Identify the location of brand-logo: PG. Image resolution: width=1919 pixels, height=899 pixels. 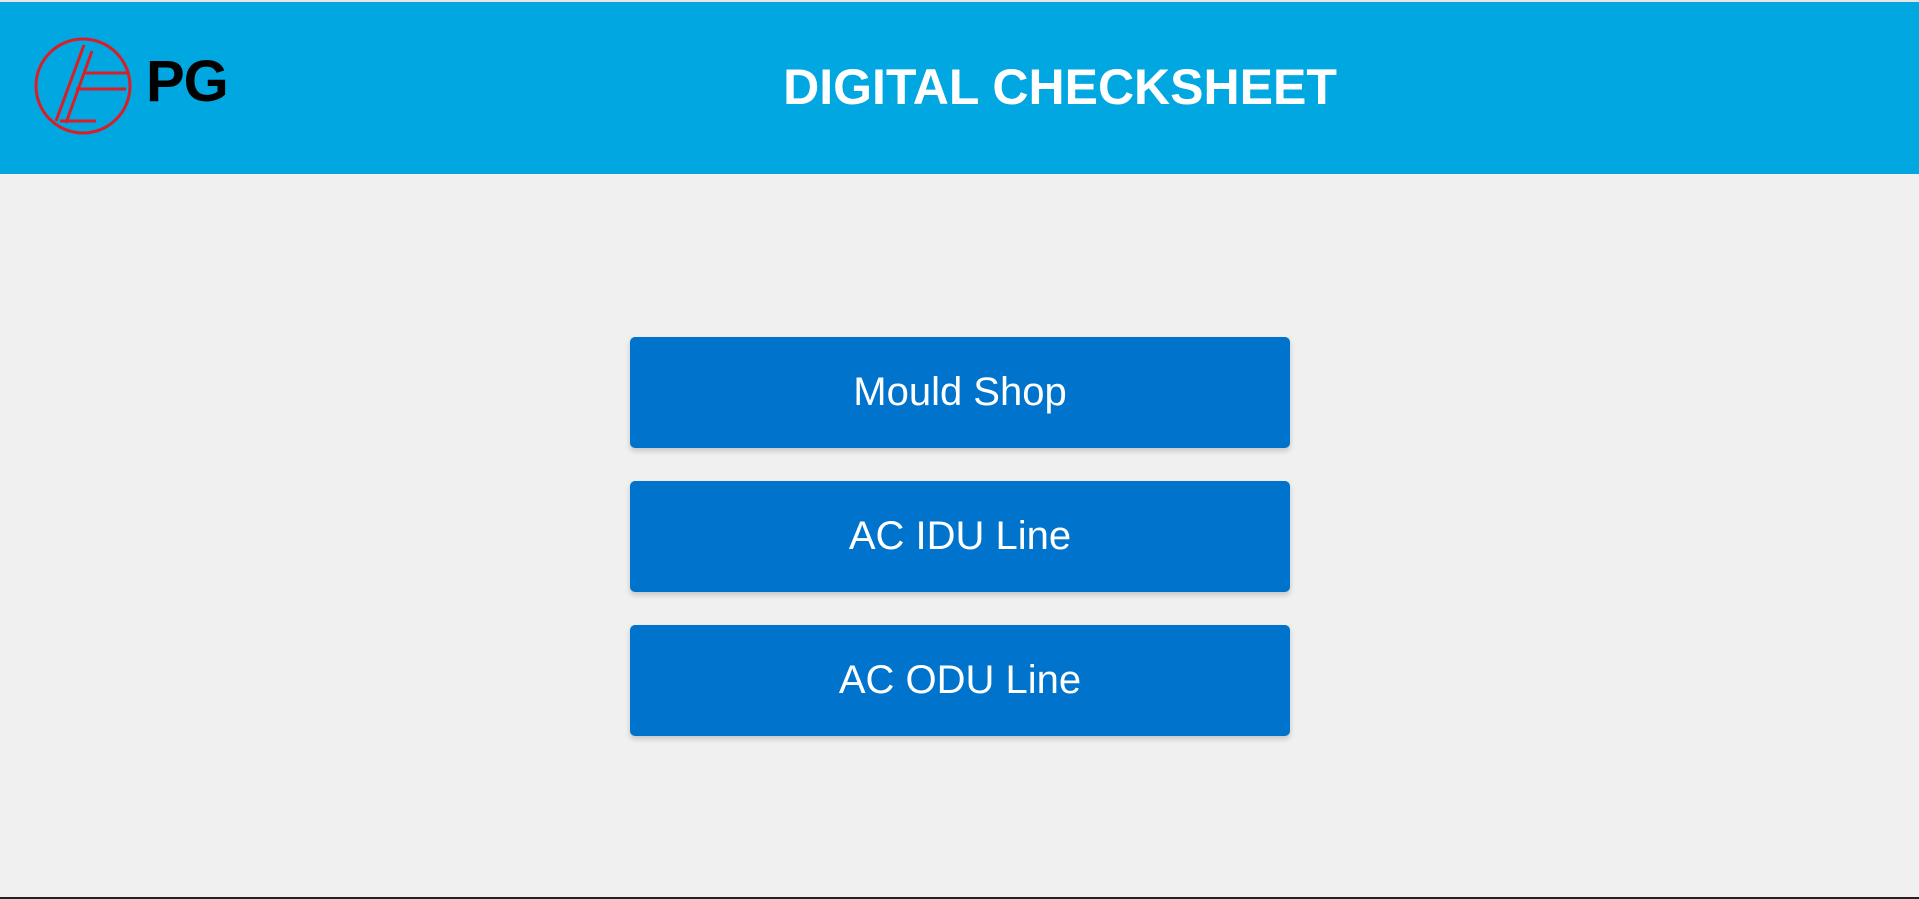
(137, 86).